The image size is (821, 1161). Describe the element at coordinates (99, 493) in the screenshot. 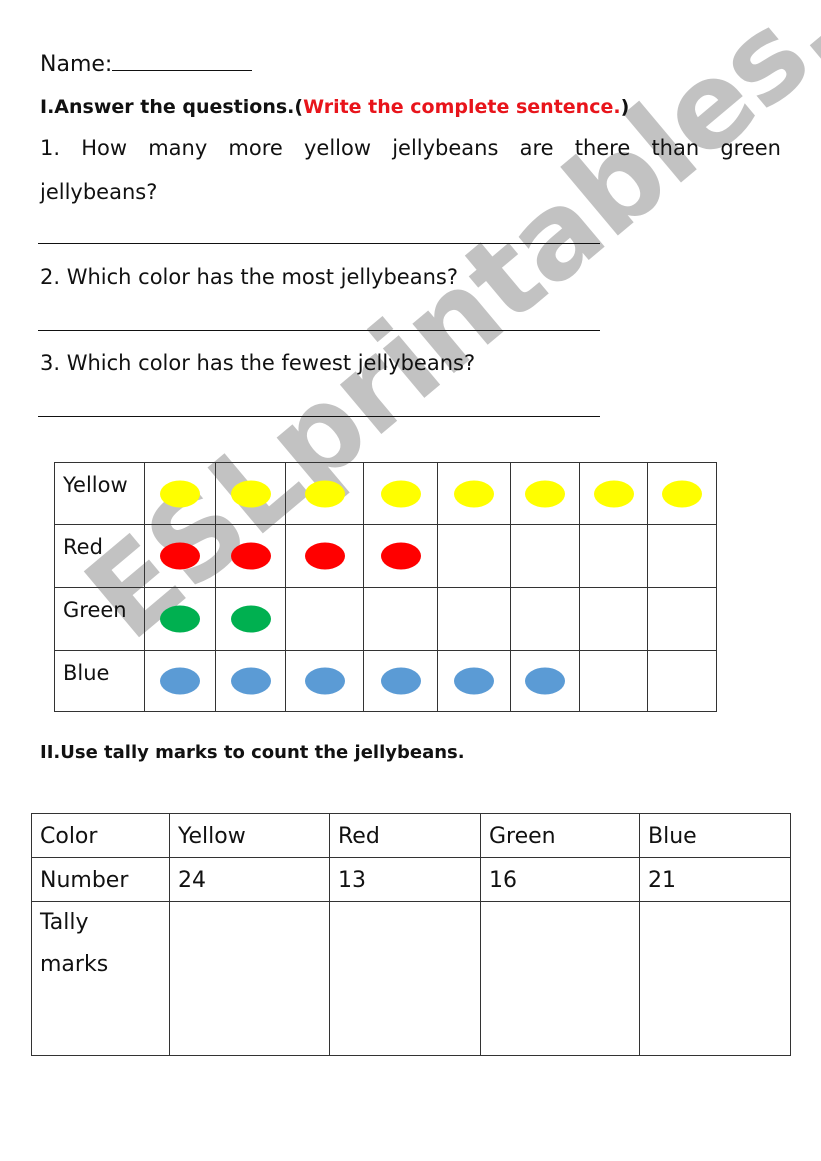

I see `pictograph-row-label: Yellow` at that location.